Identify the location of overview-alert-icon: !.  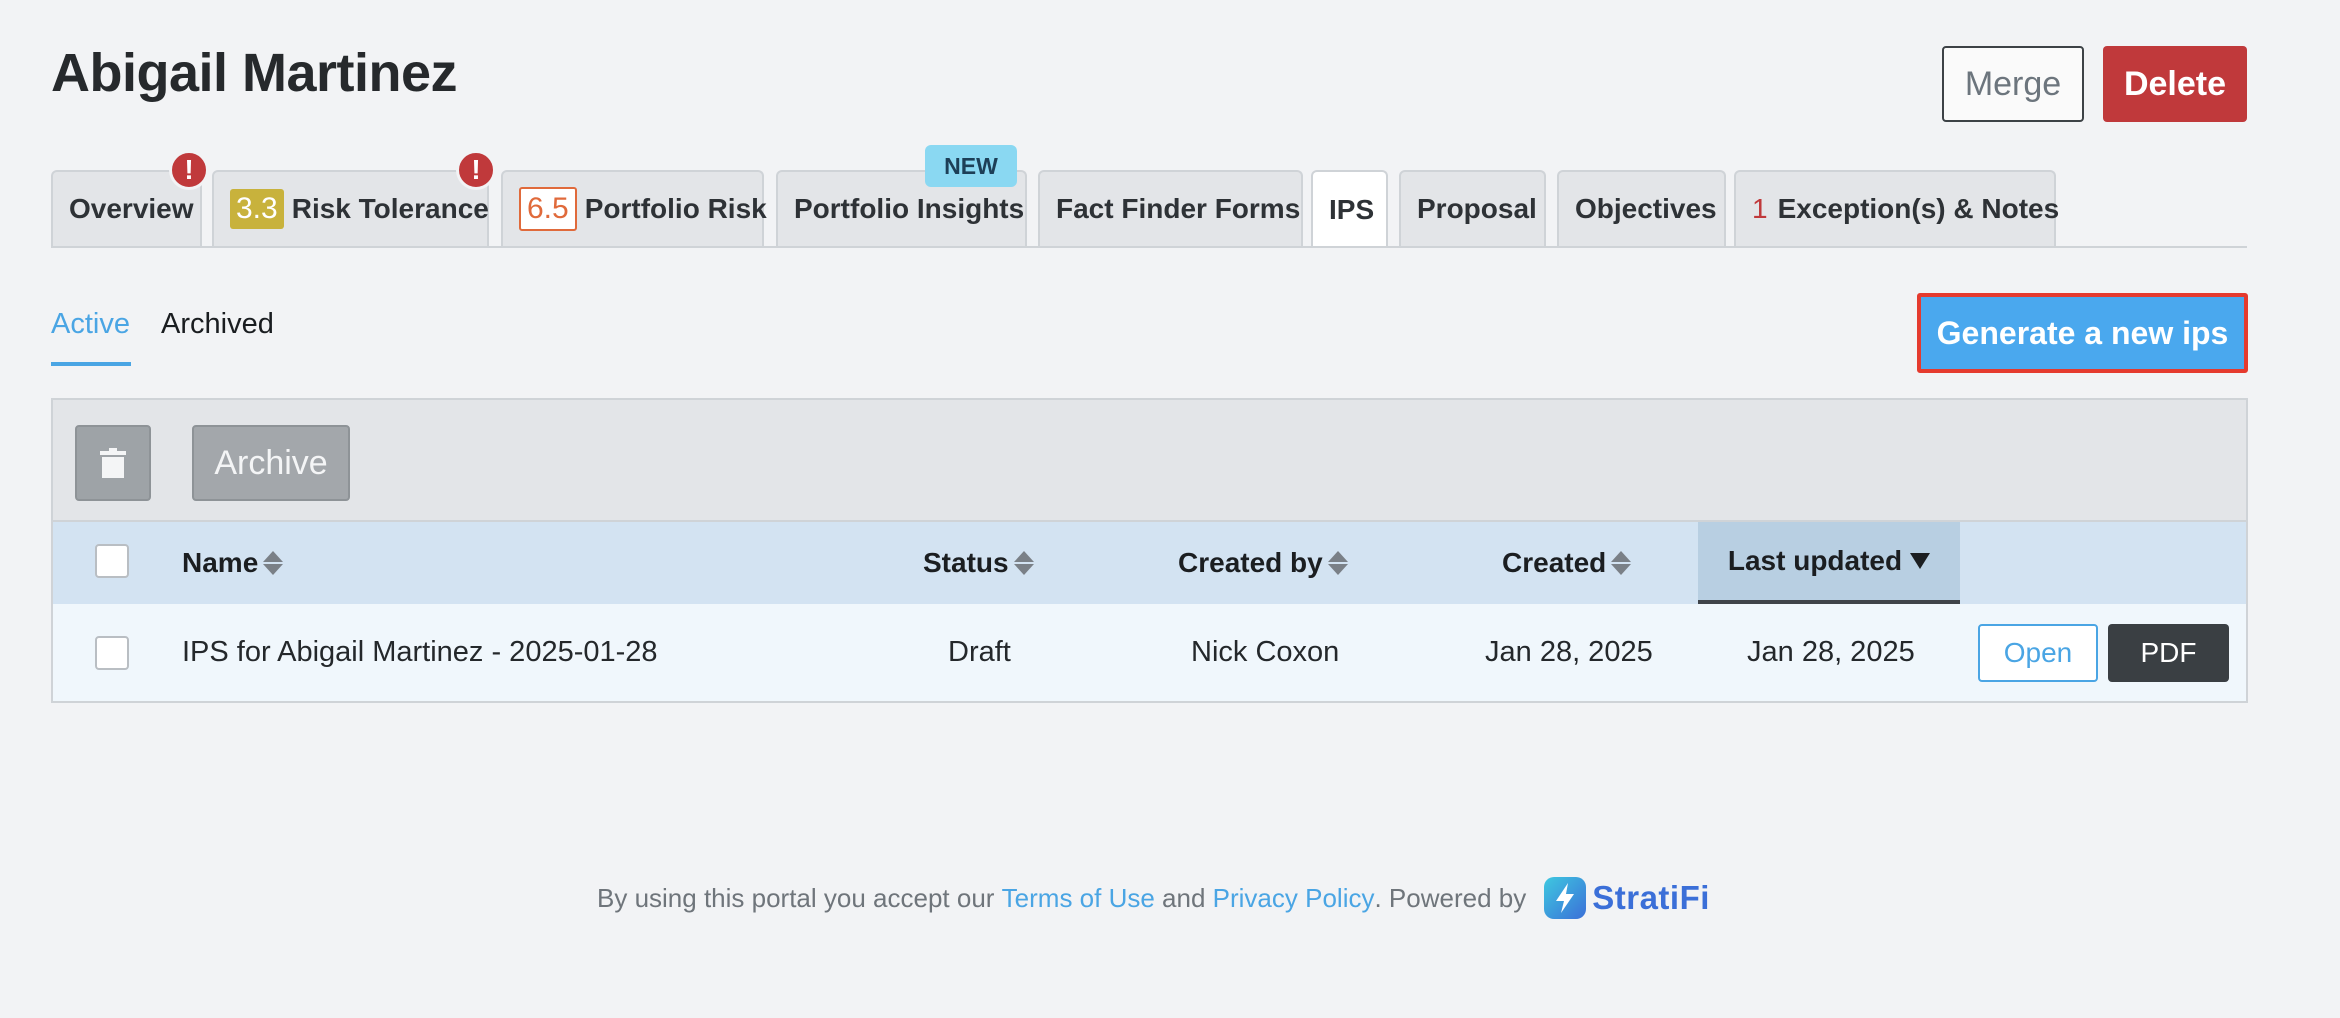
(189, 170).